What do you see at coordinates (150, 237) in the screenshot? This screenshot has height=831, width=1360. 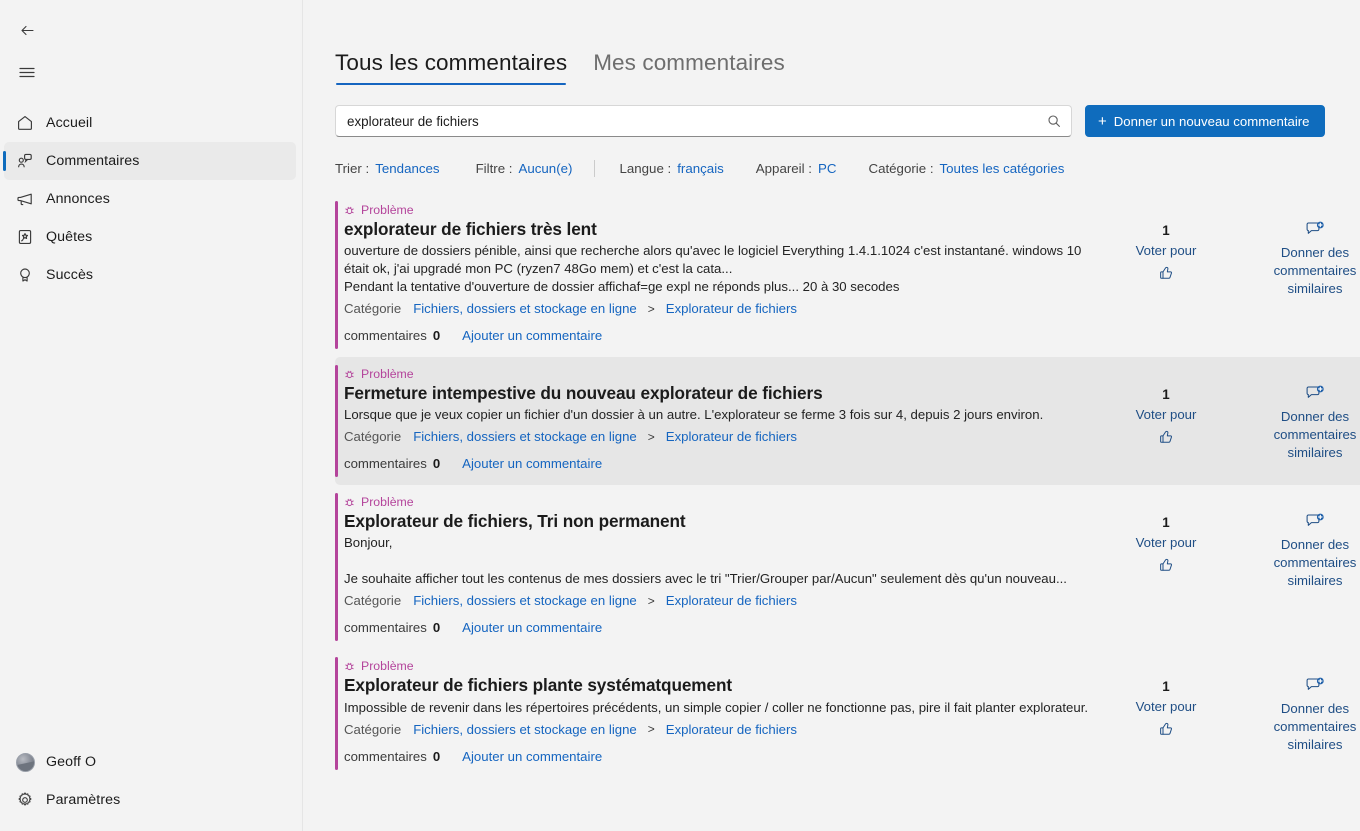 I see `sidebar-item-quetes: Quêtes` at bounding box center [150, 237].